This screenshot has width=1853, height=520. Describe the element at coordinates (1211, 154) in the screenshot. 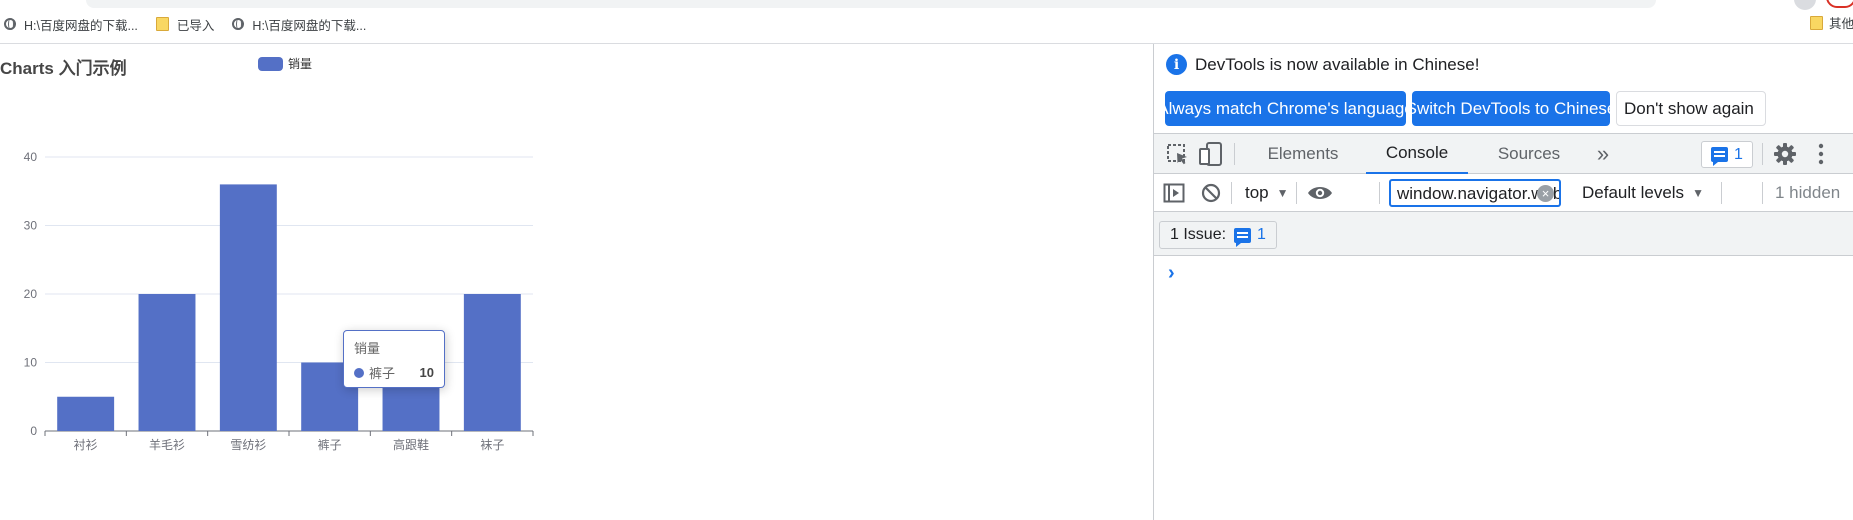

I see `device-toolbar-icon` at that location.